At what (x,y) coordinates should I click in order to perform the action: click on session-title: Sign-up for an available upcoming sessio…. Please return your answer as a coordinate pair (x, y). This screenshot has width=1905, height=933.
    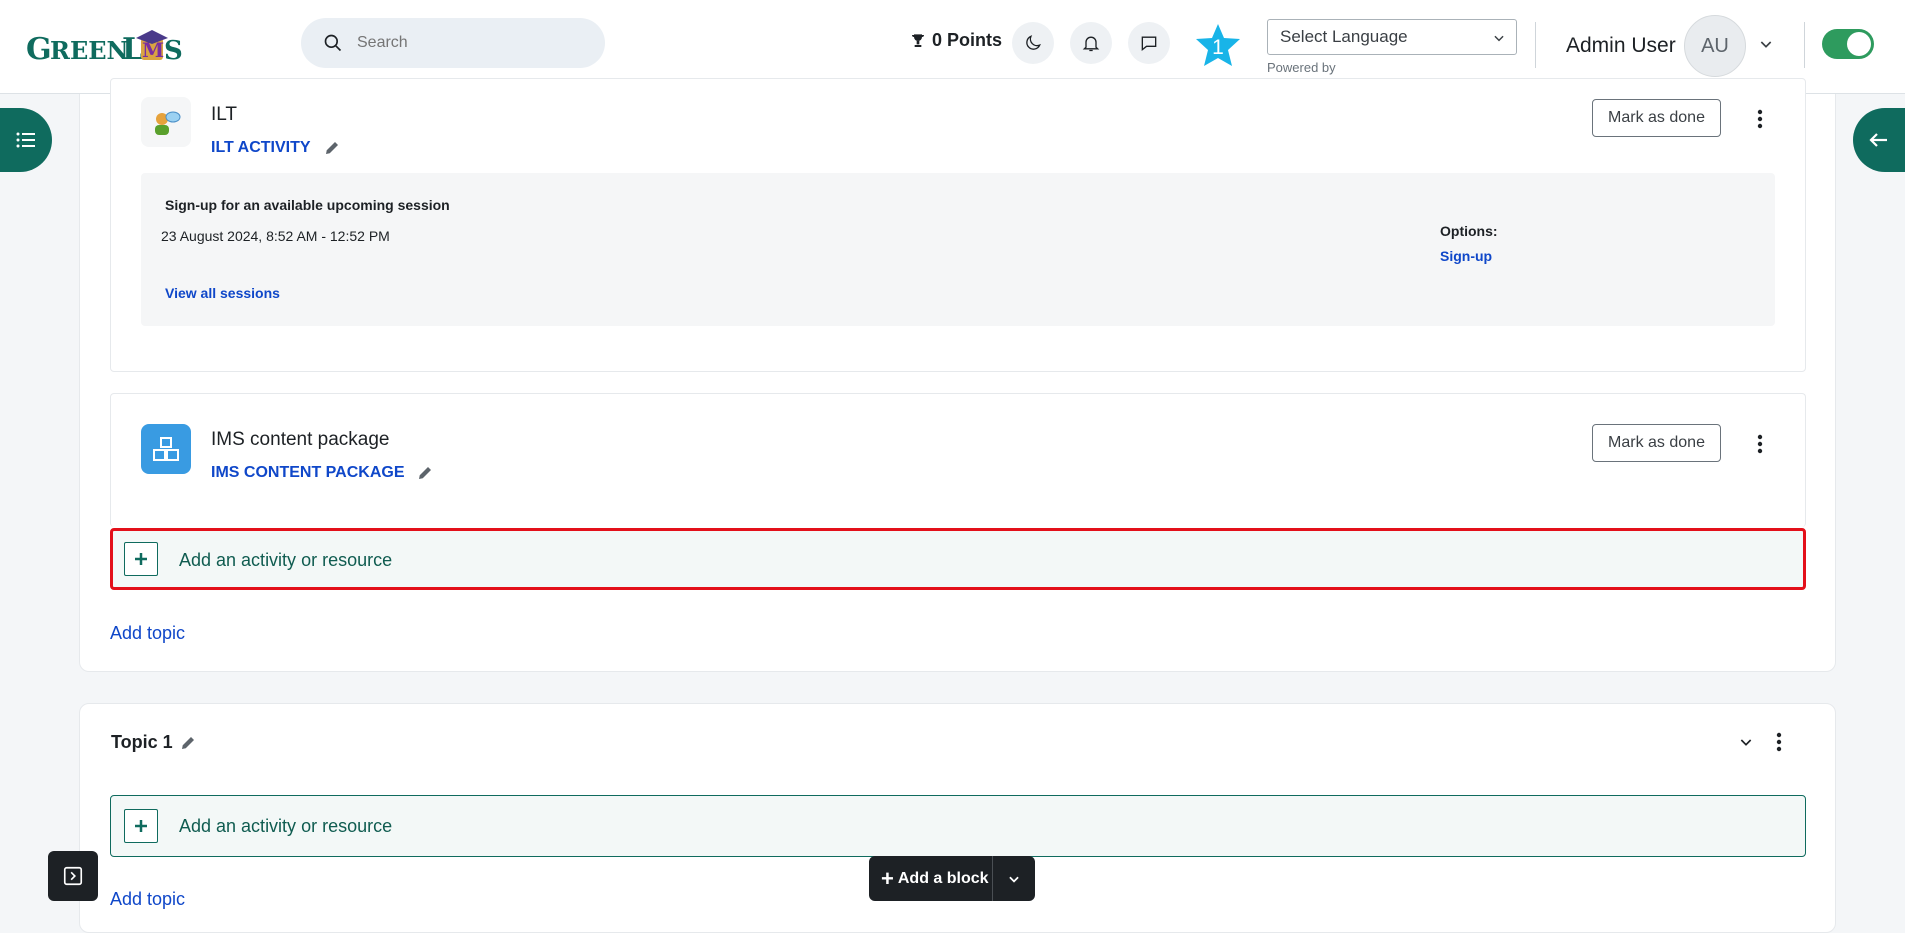
    Looking at the image, I should click on (307, 205).